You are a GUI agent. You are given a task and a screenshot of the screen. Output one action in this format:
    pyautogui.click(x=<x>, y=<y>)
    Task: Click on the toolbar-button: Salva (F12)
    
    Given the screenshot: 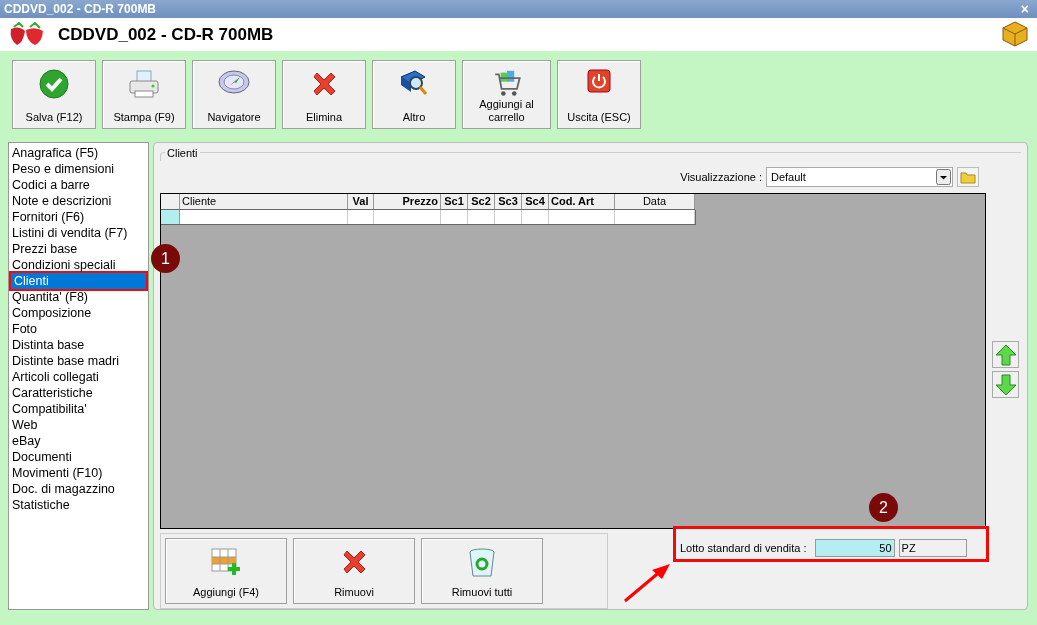 What is the action you would take?
    pyautogui.click(x=54, y=94)
    